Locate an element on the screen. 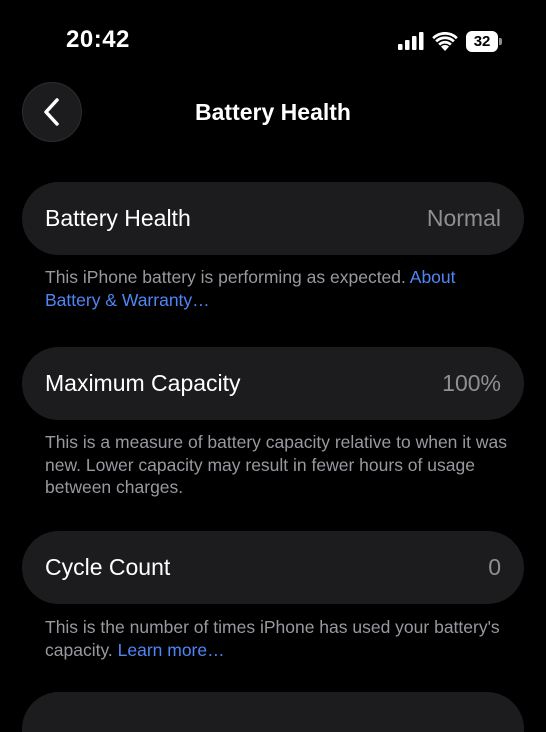 The width and height of the screenshot is (546, 732). wifi-icon is located at coordinates (445, 41).